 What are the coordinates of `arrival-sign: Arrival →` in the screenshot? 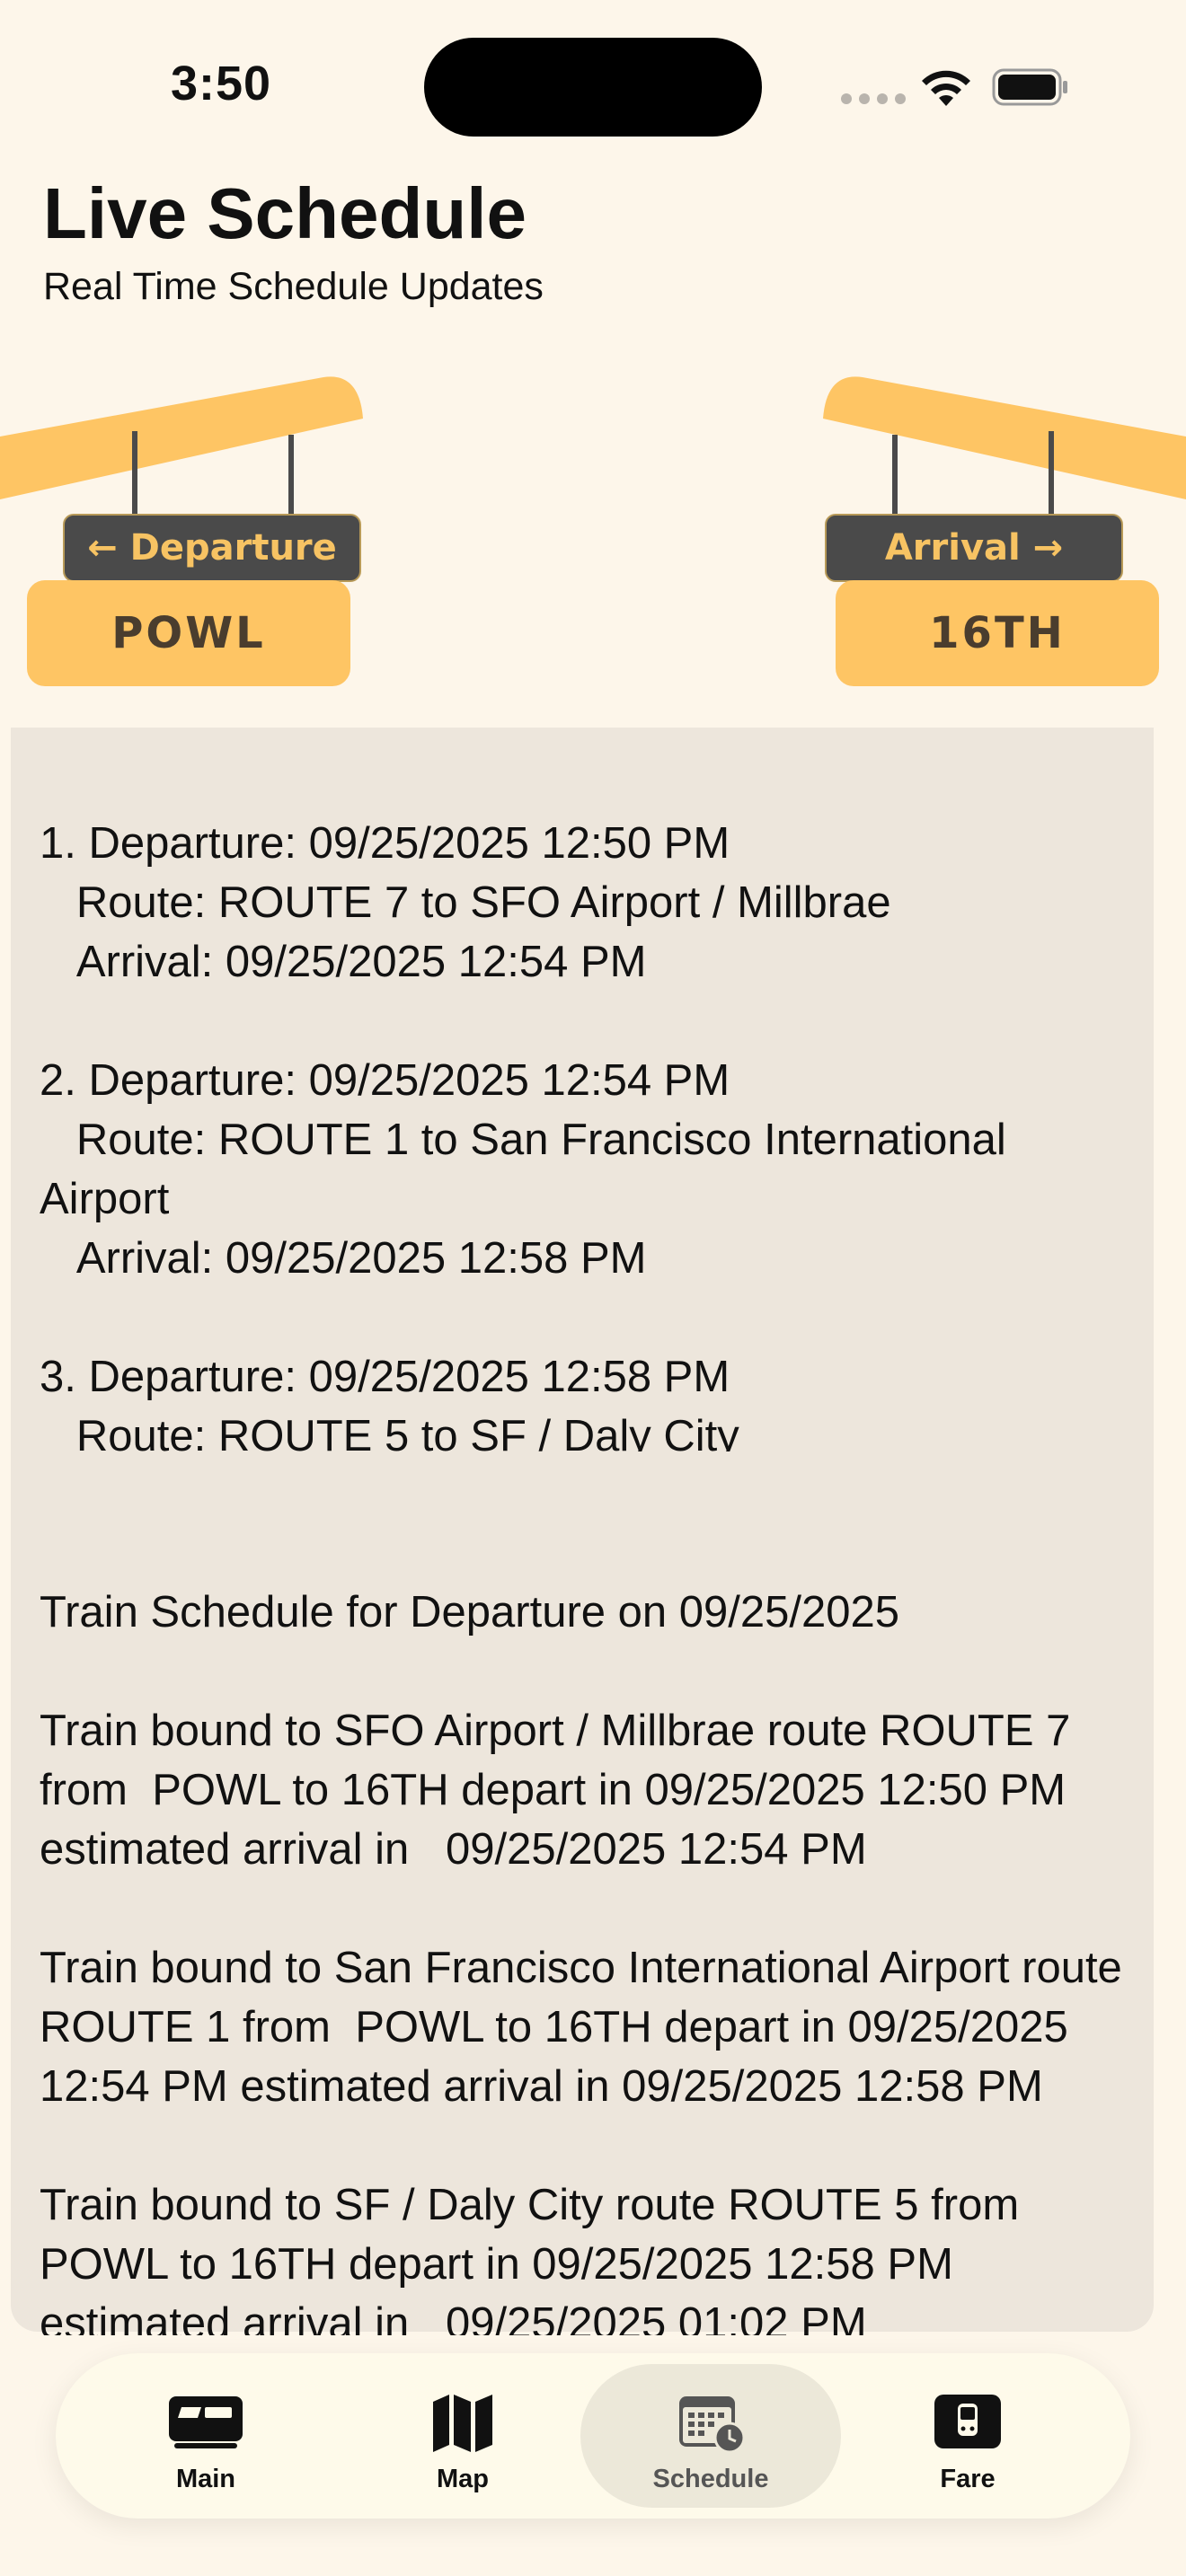 It's located at (974, 548).